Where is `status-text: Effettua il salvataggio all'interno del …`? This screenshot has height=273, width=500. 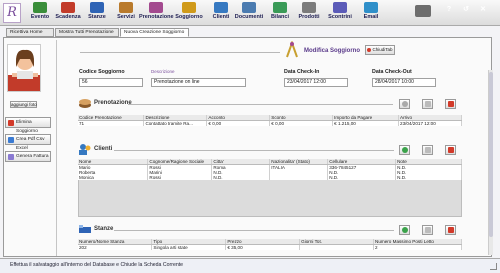
status-text: Effettua il salvataggio all'interno del … is located at coordinates (97, 265).